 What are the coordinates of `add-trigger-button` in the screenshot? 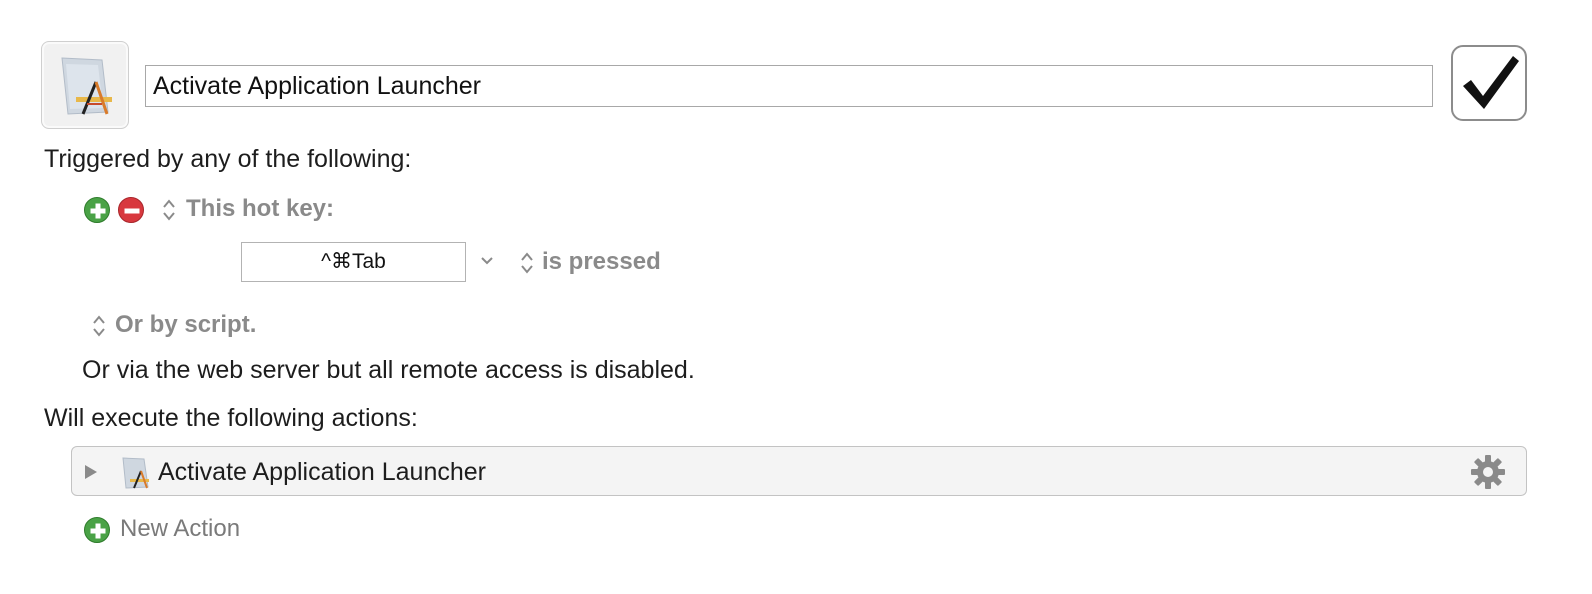 It's located at (97, 210).